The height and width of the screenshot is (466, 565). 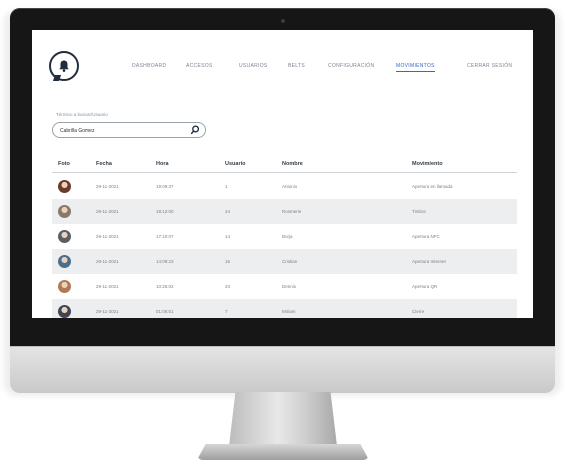 What do you see at coordinates (228, 261) in the screenshot?
I see `cell-usuario: 15` at bounding box center [228, 261].